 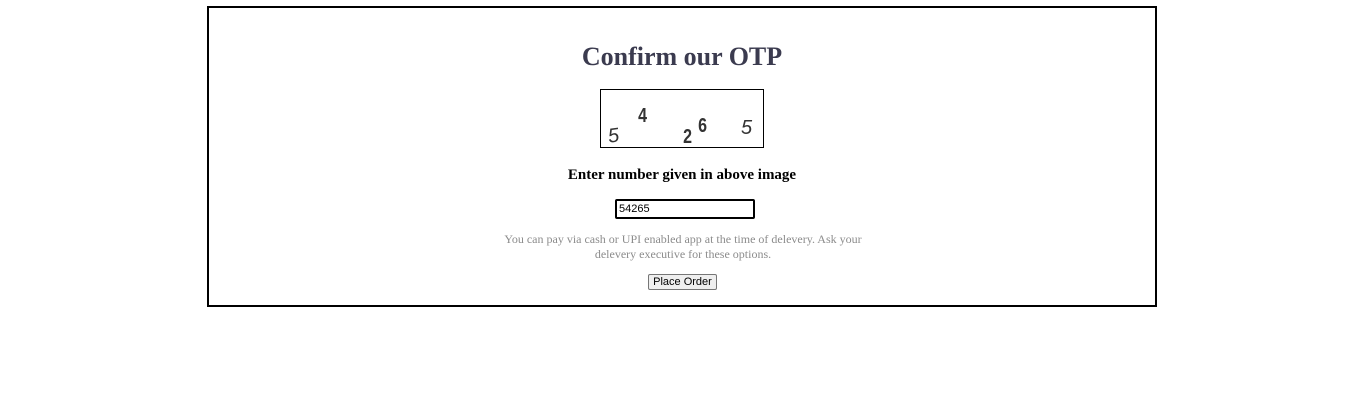 What do you see at coordinates (682, 282) in the screenshot?
I see `place-order-button: Place Order` at bounding box center [682, 282].